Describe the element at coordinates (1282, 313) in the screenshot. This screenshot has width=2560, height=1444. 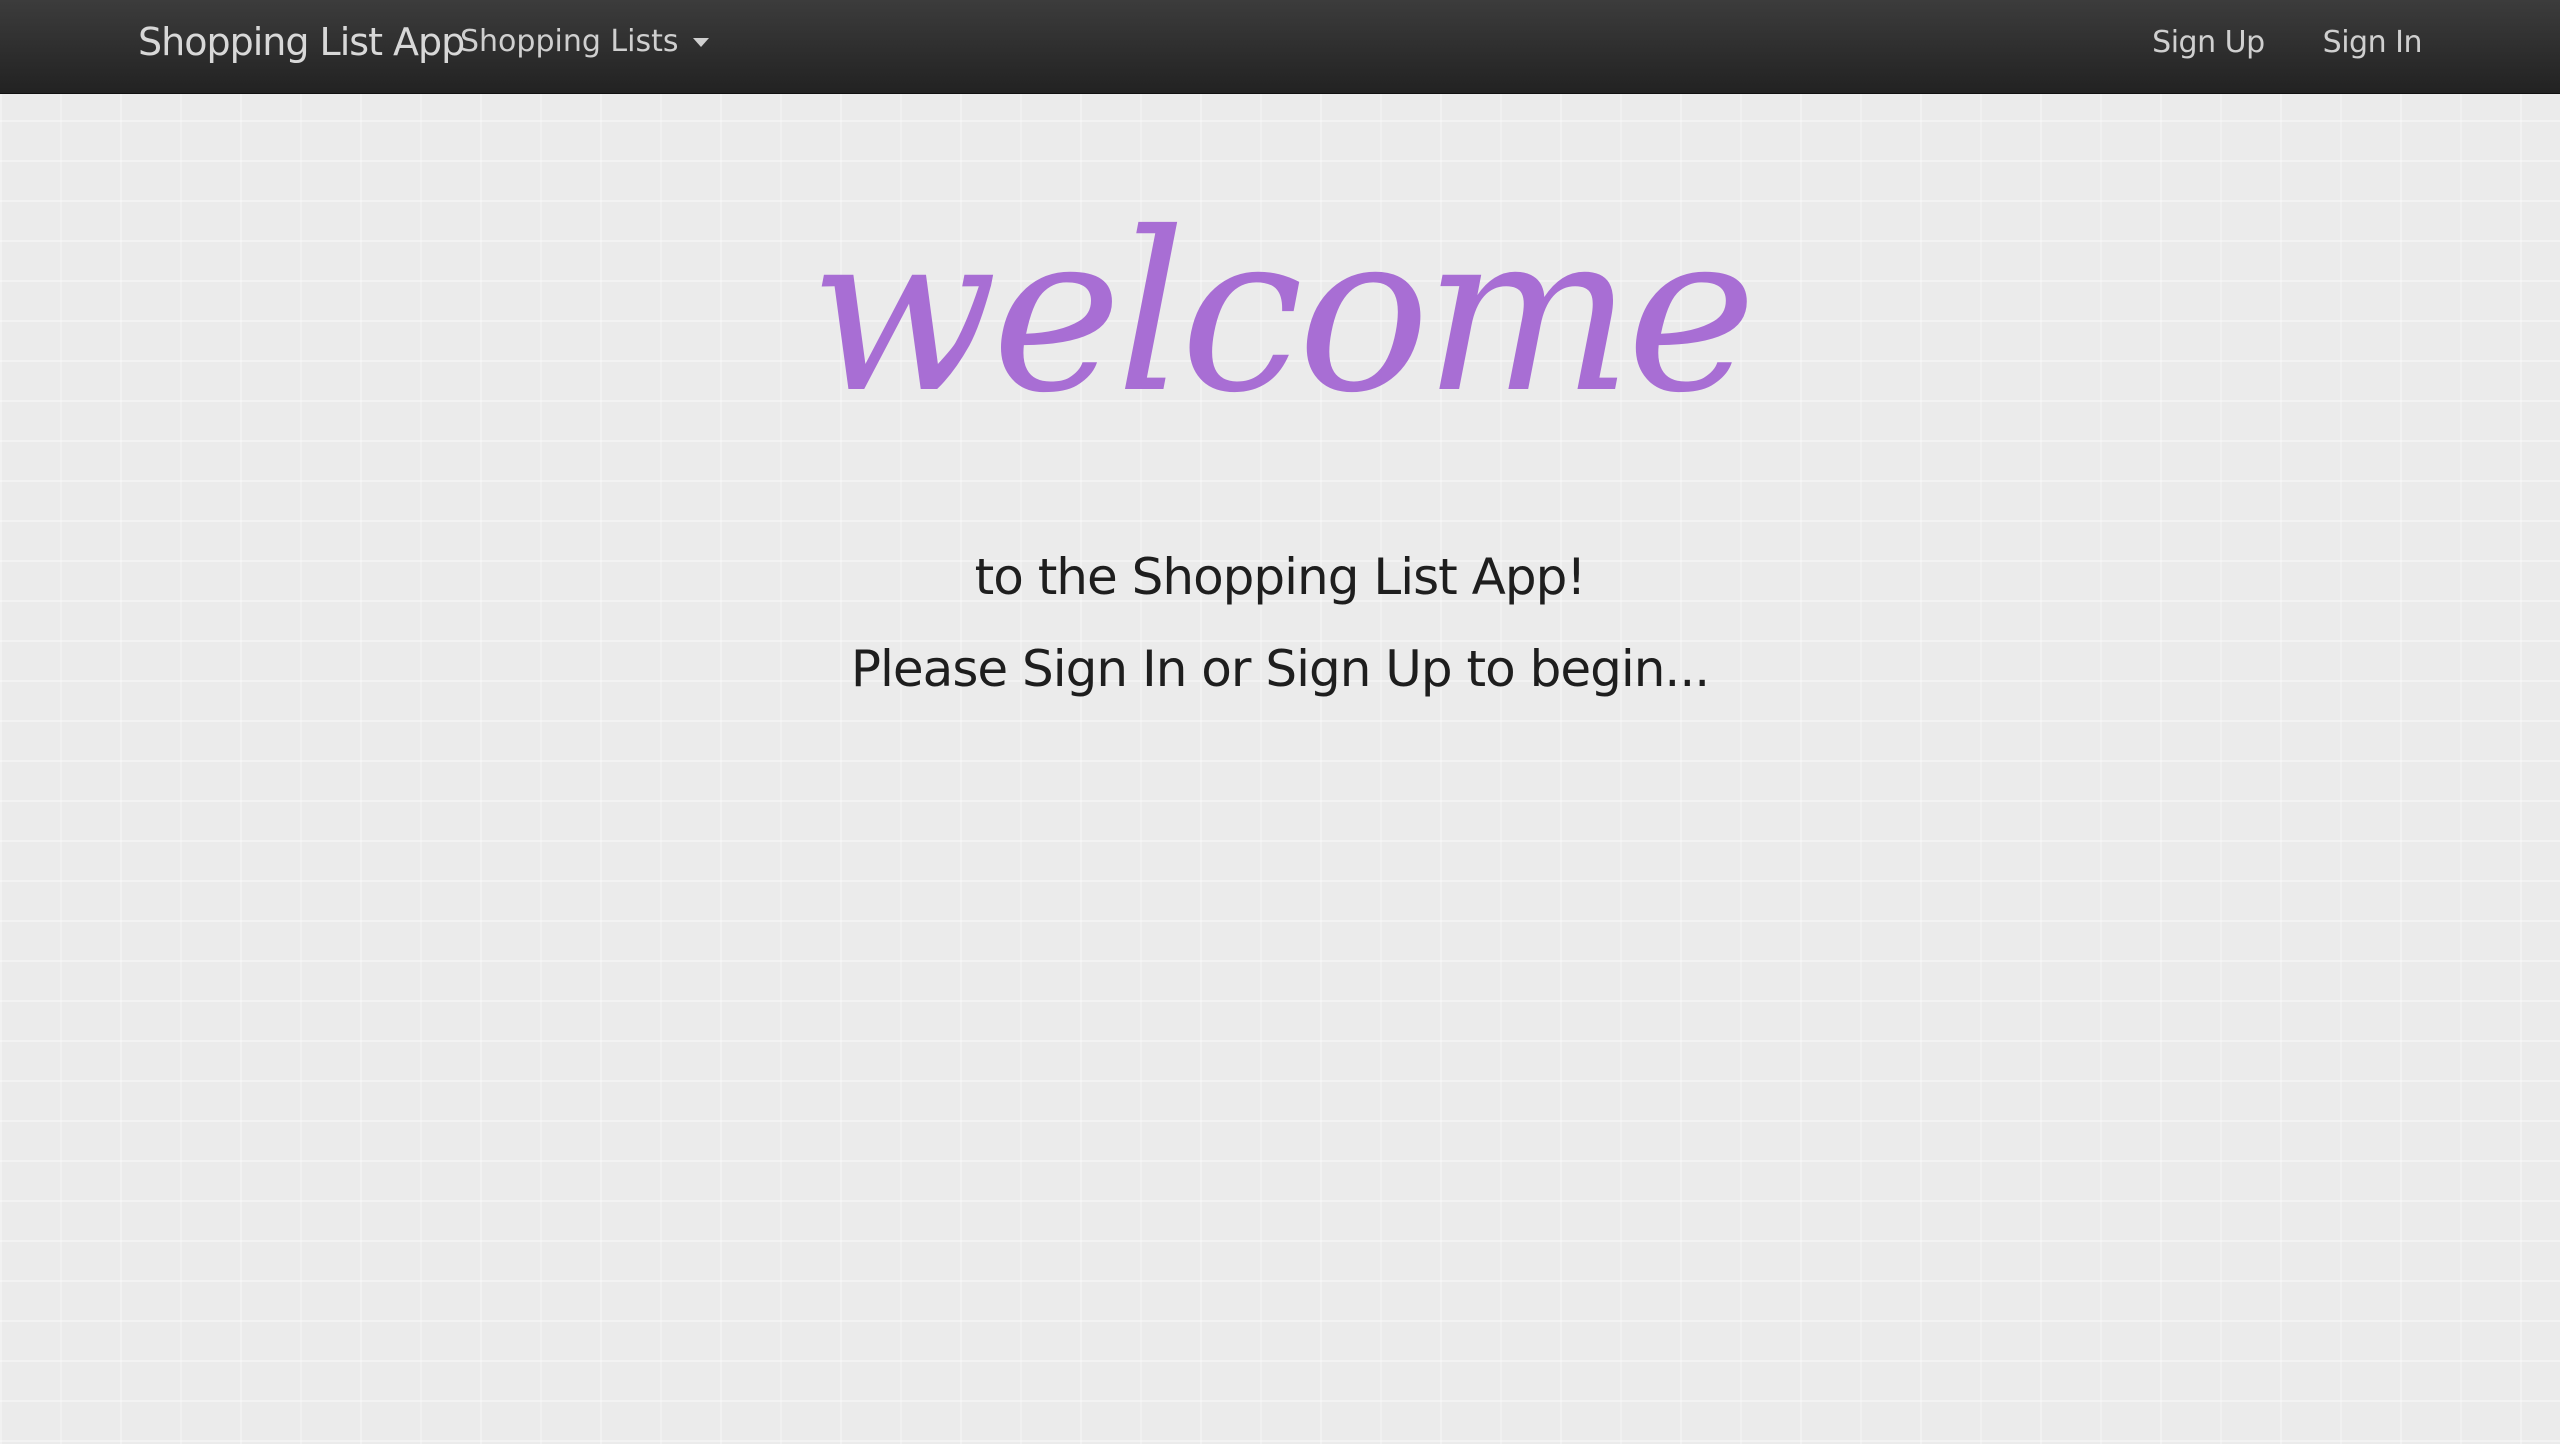
I see `welcome-heading: welcome` at that location.